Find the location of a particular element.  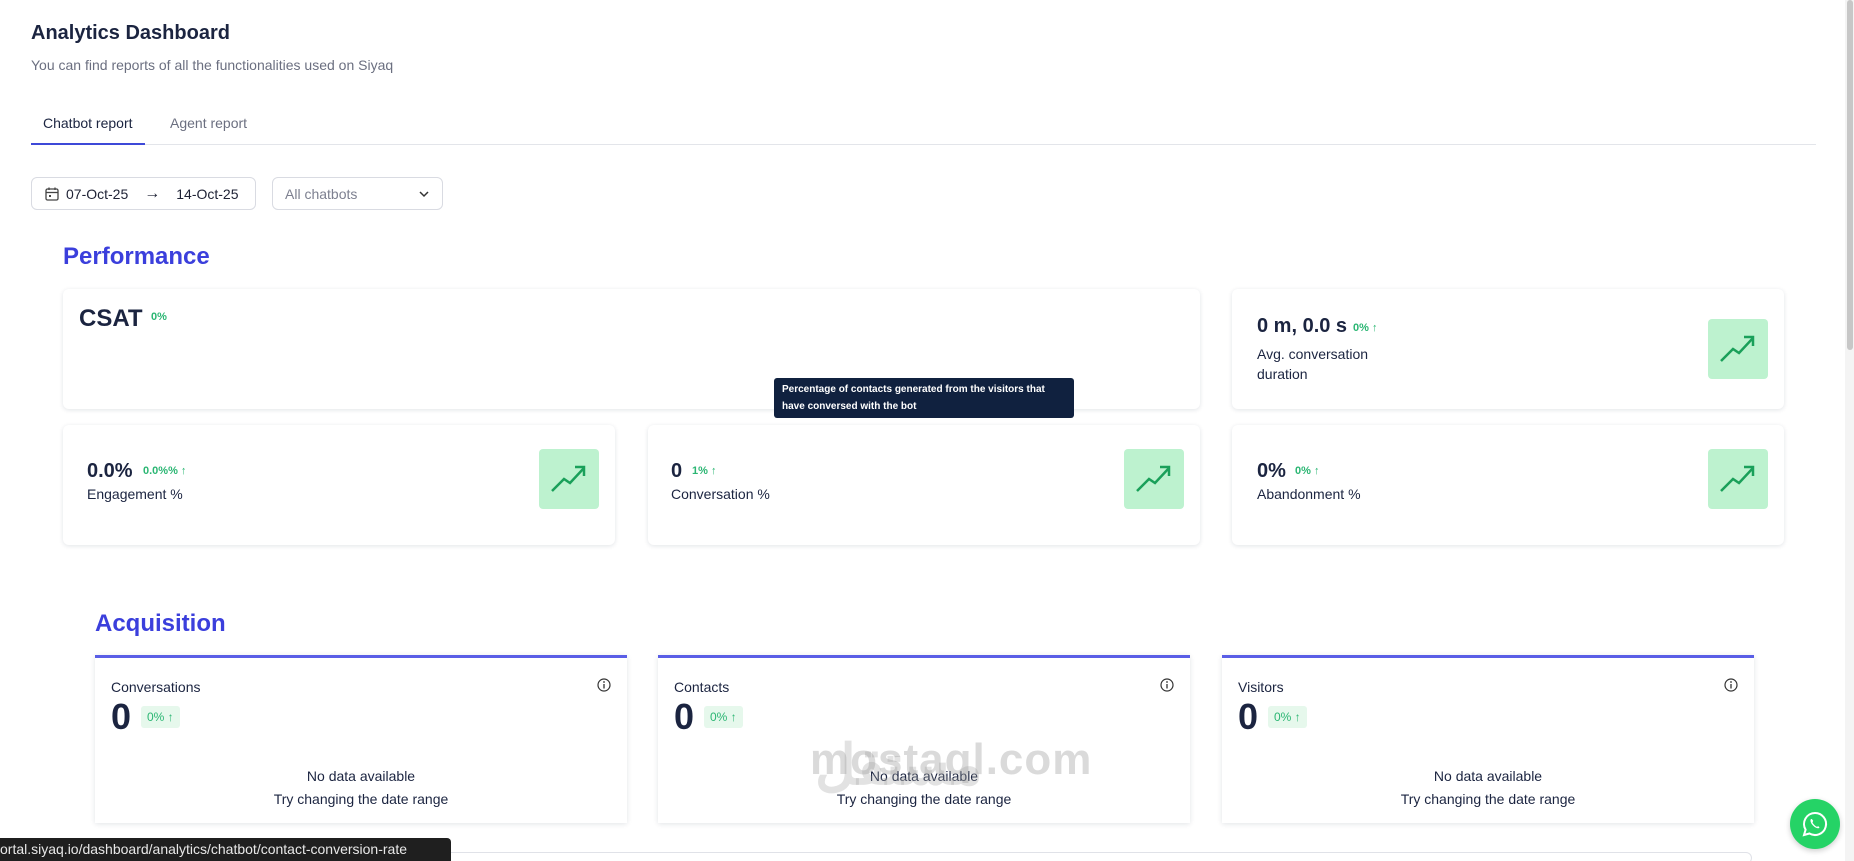

csat-delta: 0% is located at coordinates (159, 317).